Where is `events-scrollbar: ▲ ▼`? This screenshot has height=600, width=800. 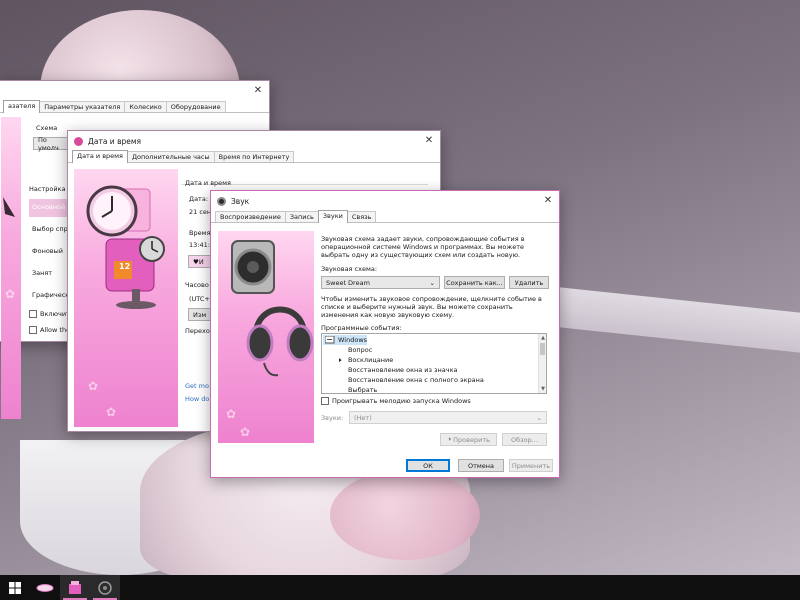 events-scrollbar: ▲ ▼ is located at coordinates (542, 363).